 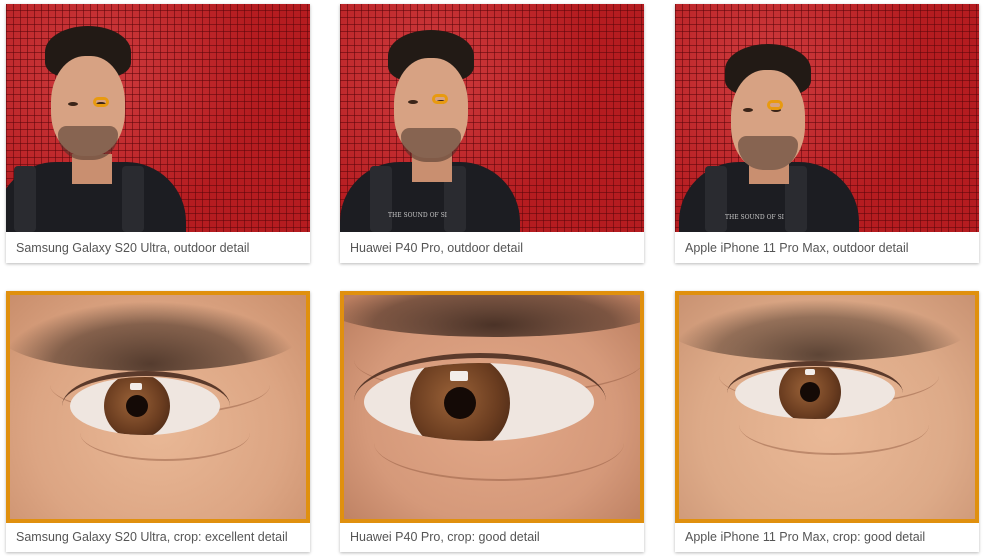 I want to click on photo-card-samsung-outdoor: Samsung Galaxy S20 Ultra, outdoor detail, so click(x=158, y=133).